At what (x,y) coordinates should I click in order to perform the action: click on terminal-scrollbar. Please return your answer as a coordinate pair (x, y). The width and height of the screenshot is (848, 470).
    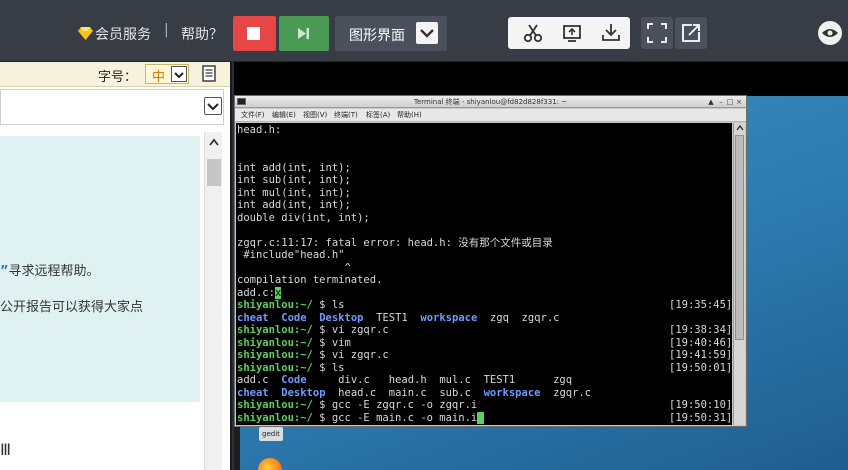
    Looking at the image, I should click on (739, 274).